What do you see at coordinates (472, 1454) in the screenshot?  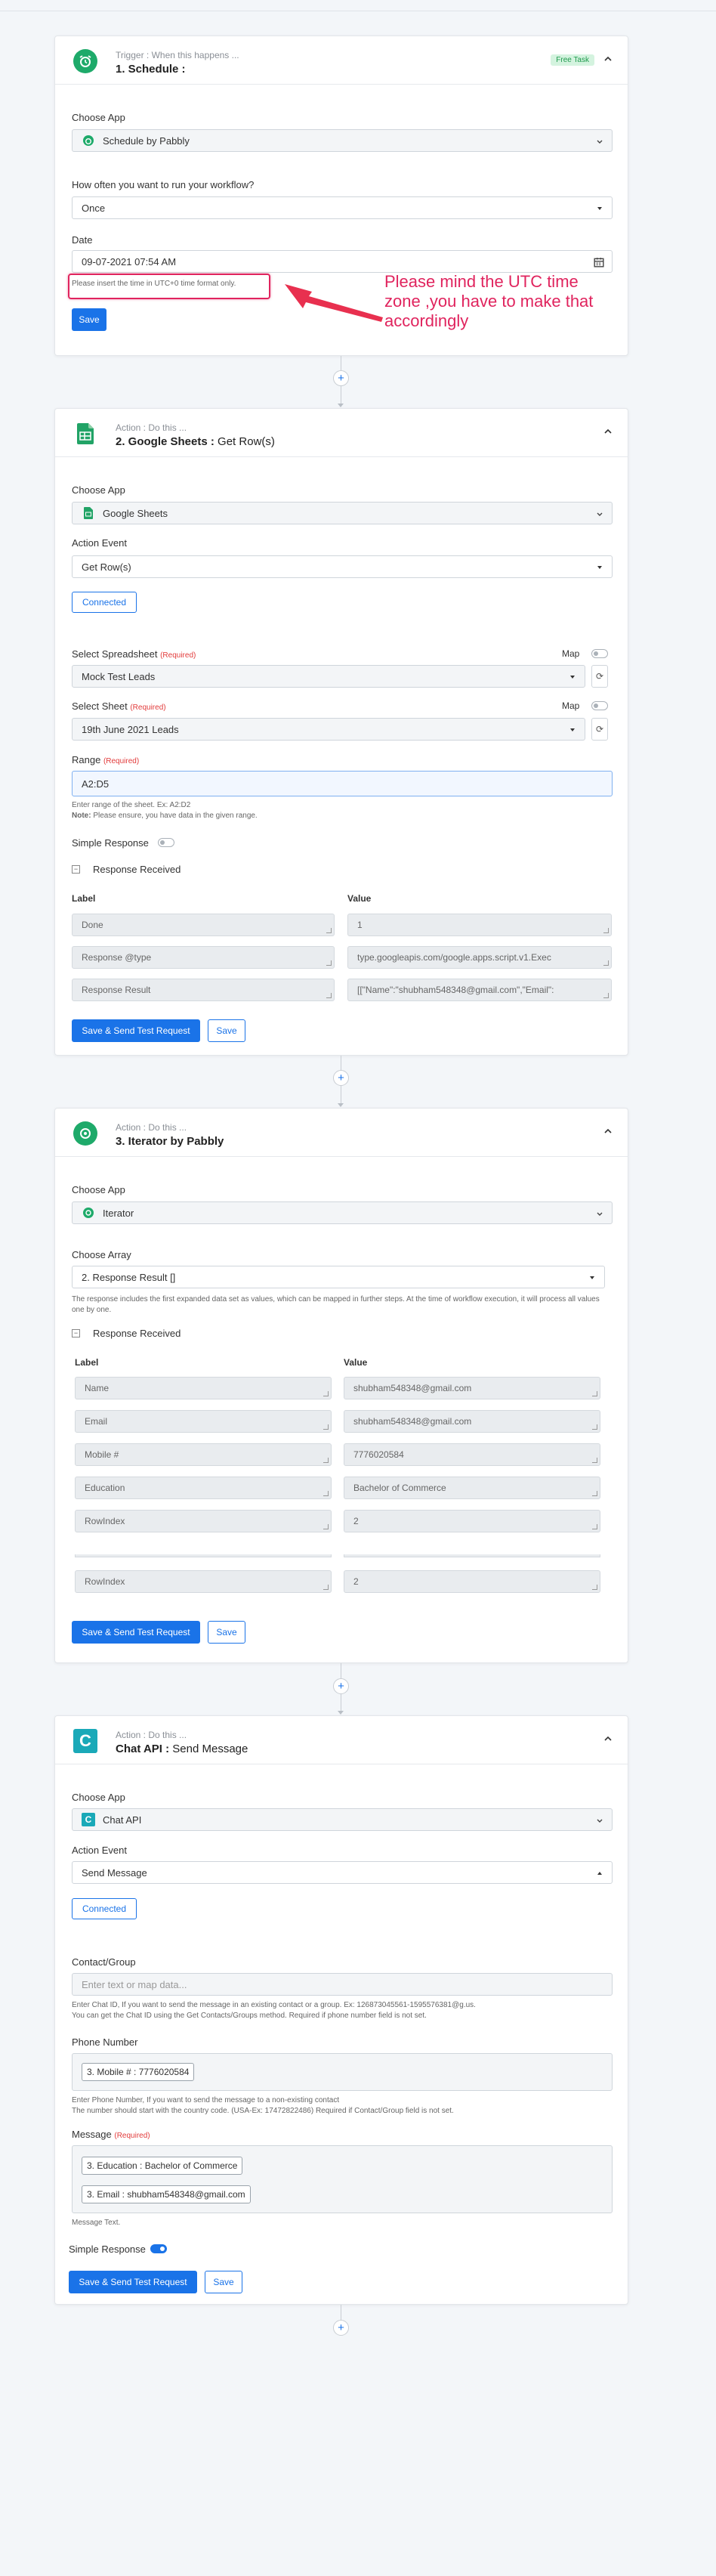 I see `response-value-field: 7776020584` at bounding box center [472, 1454].